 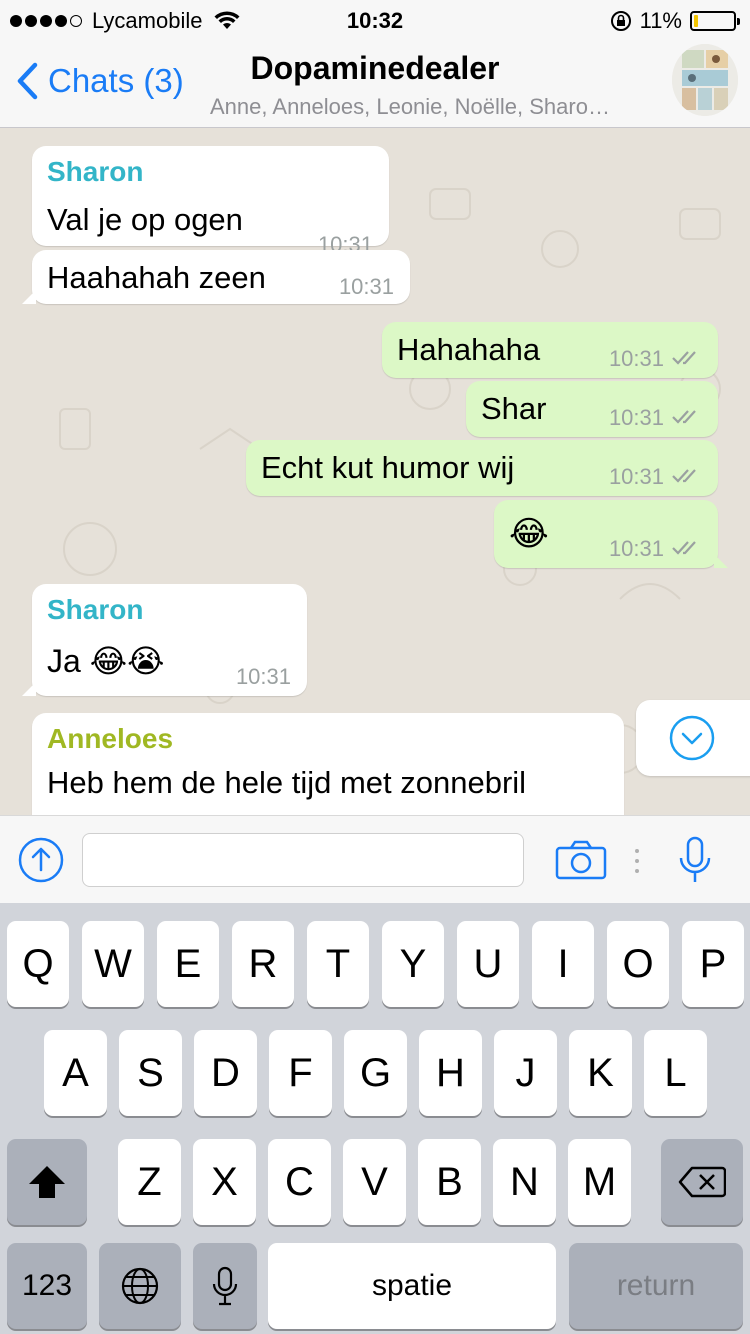 What do you see at coordinates (106, 661) in the screenshot?
I see `message-text: Ja 😂😭` at bounding box center [106, 661].